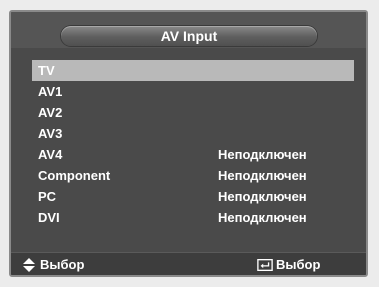  What do you see at coordinates (188, 263) in the screenshot?
I see `footer-hints: Выбор Выбор` at bounding box center [188, 263].